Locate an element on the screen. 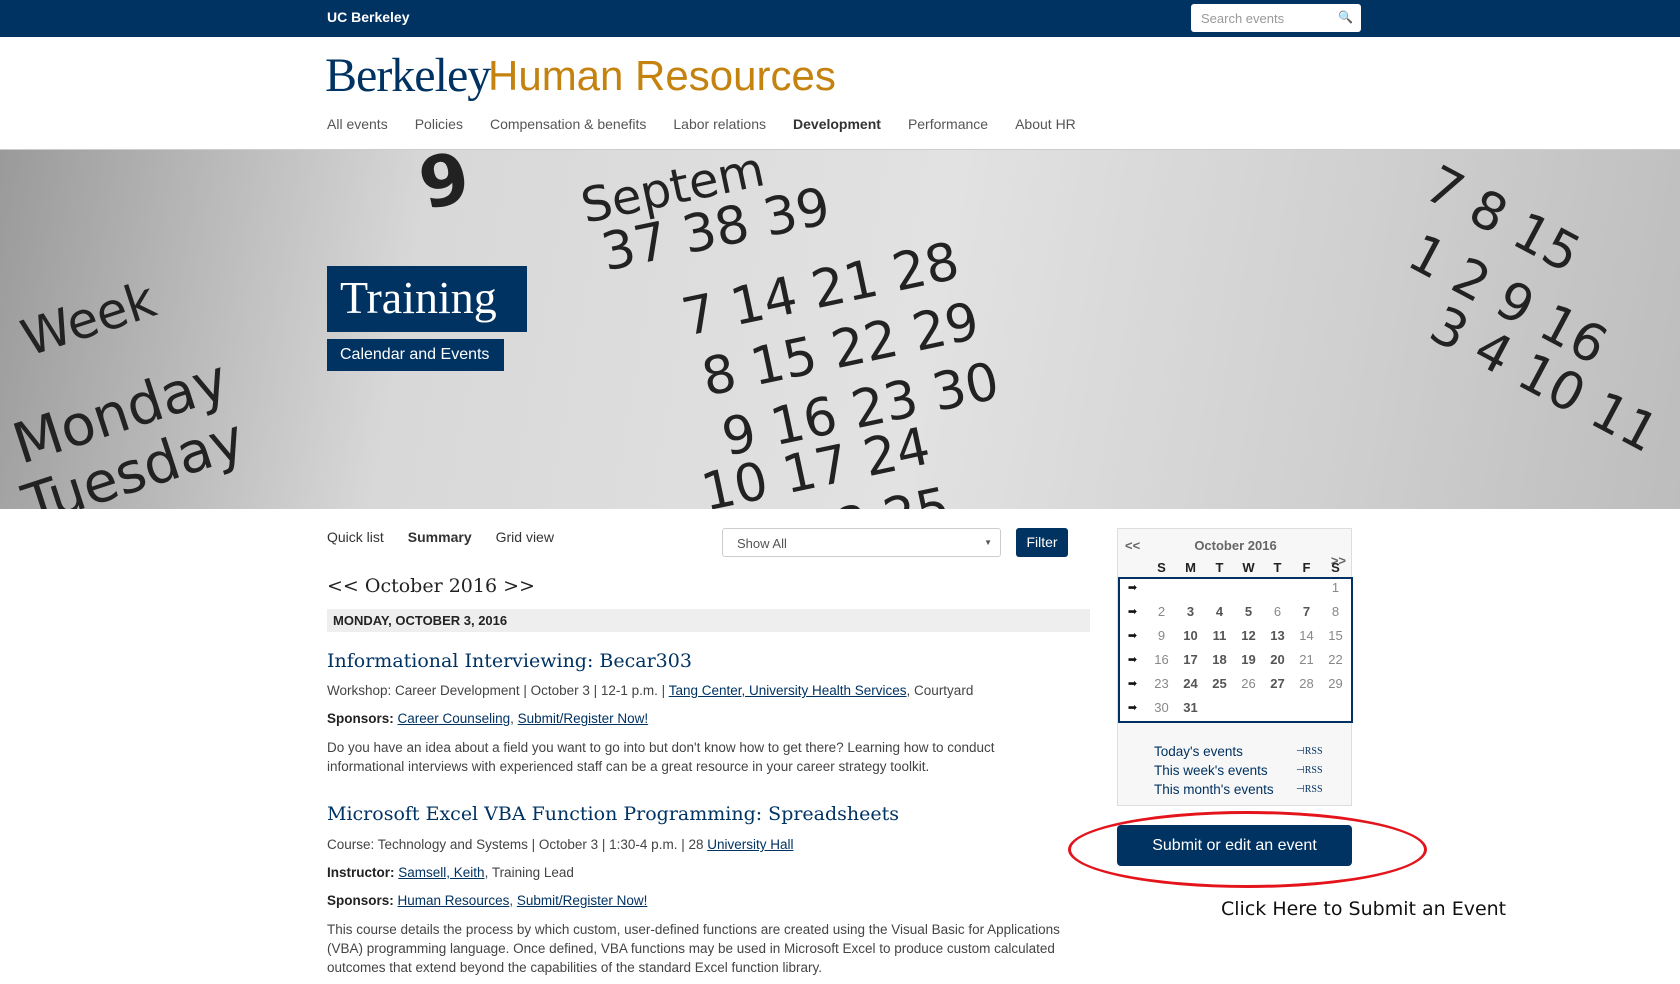 The width and height of the screenshot is (1680, 984). tab-summary: Summary is located at coordinates (440, 537).